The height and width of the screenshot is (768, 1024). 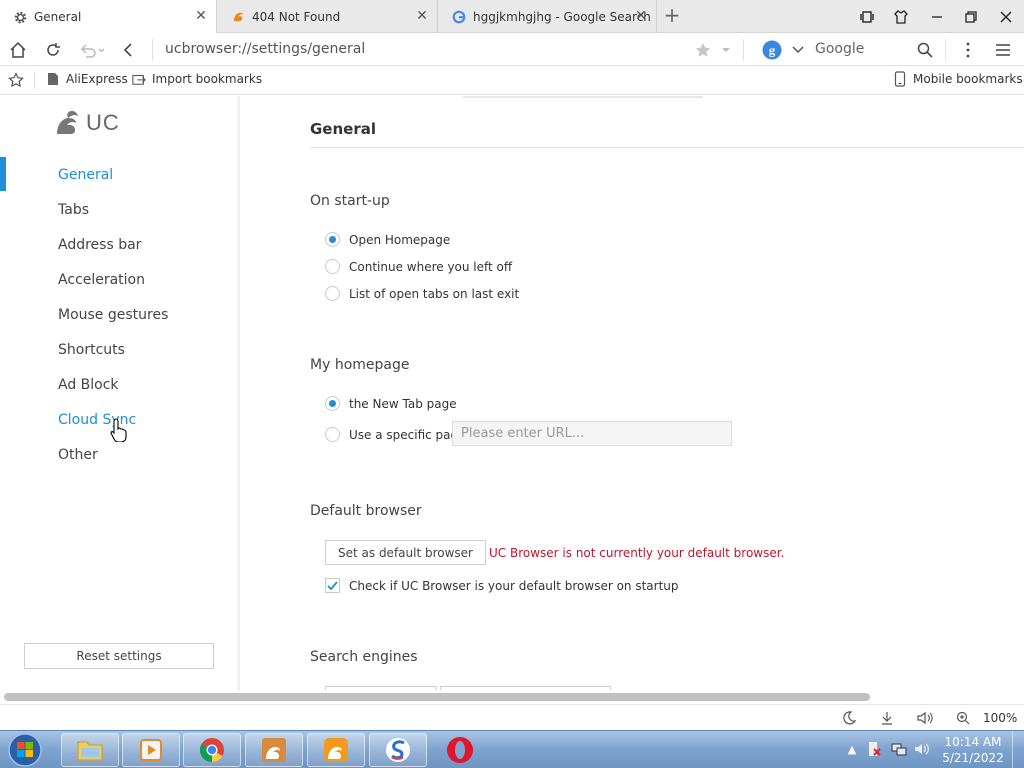 I want to click on media-player-icon, so click(x=151, y=750).